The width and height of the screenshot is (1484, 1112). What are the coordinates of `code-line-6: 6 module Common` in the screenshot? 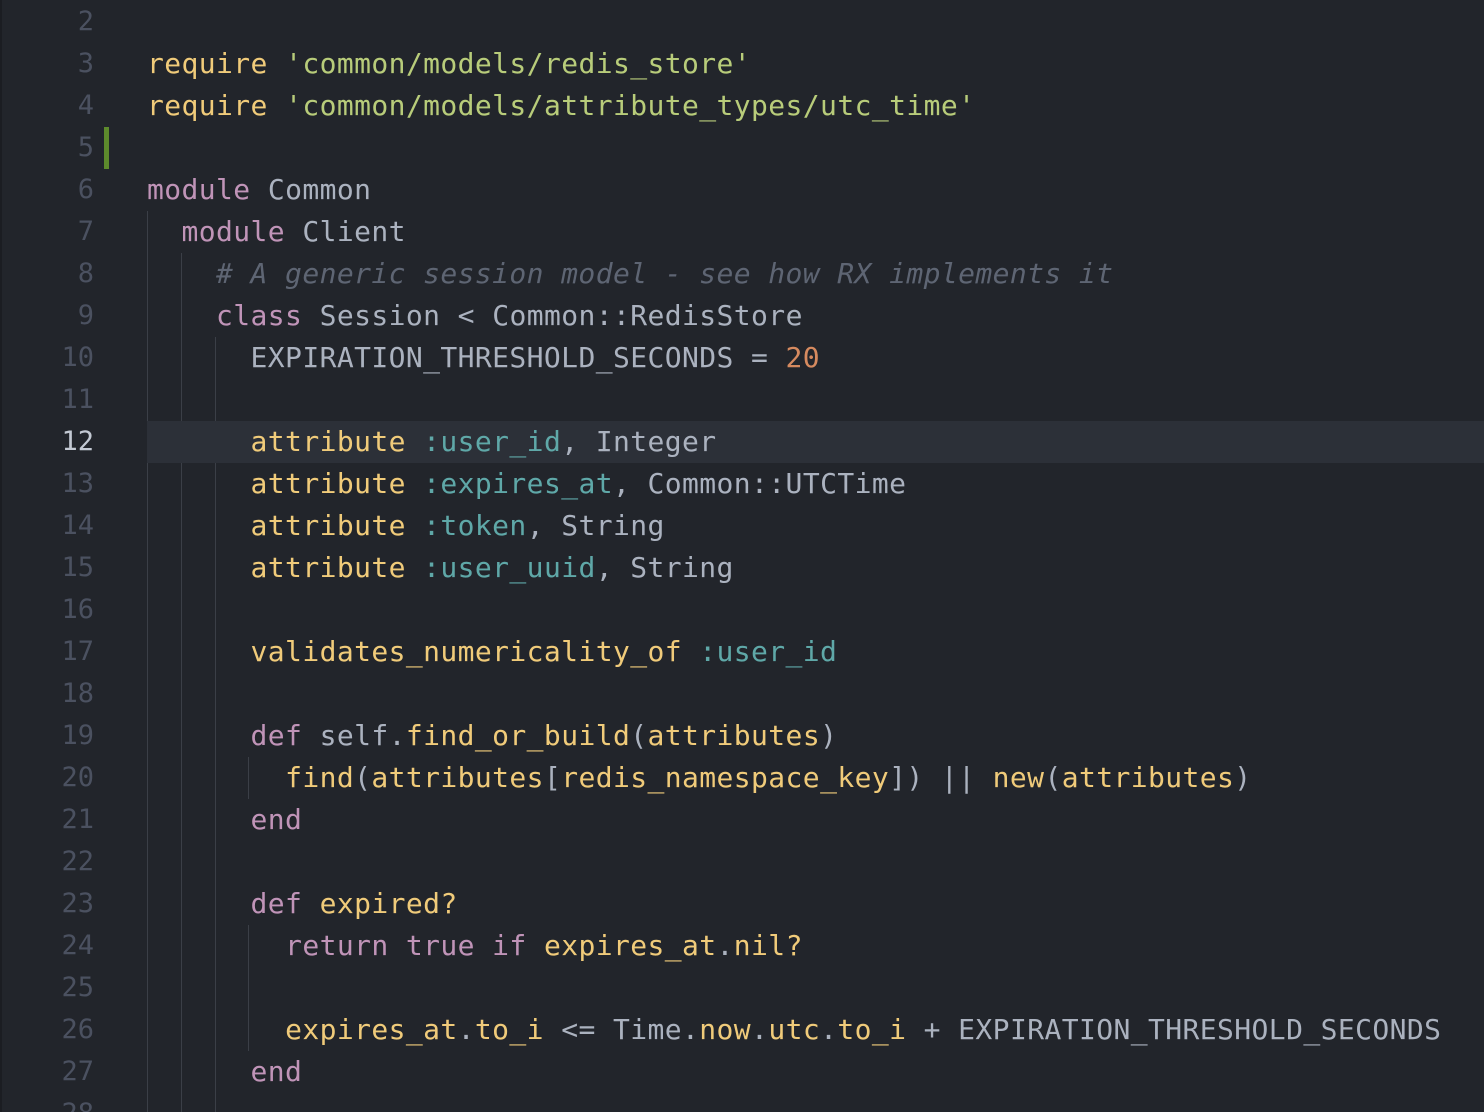 It's located at (742, 190).